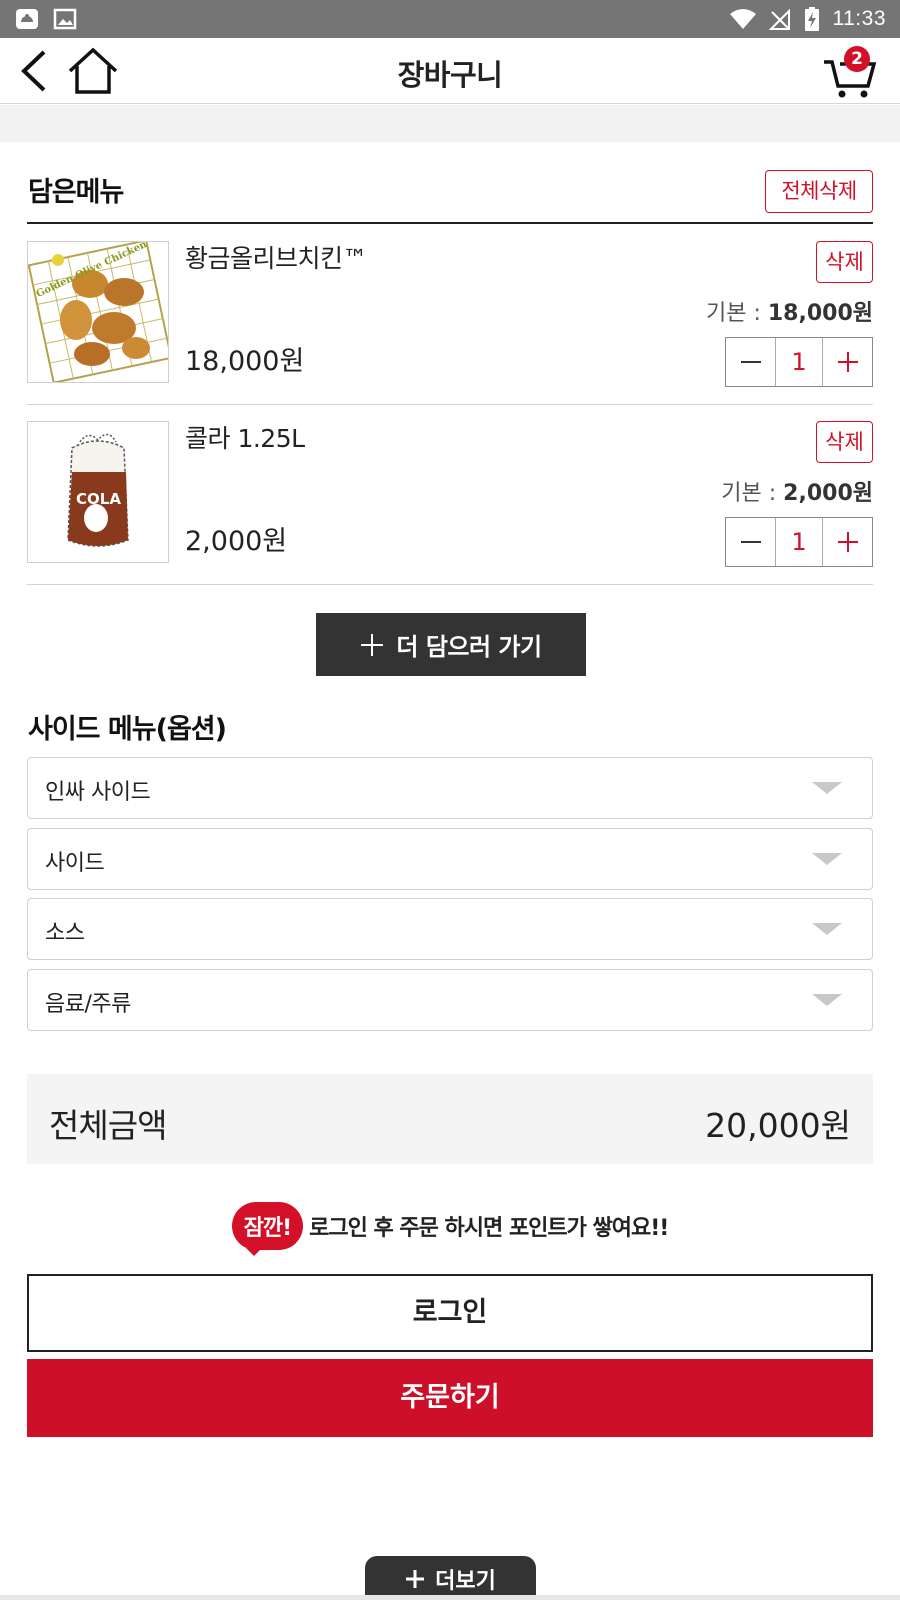 Image resolution: width=900 pixels, height=1600 pixels. I want to click on select-label: 음료/주류, so click(88, 1004).